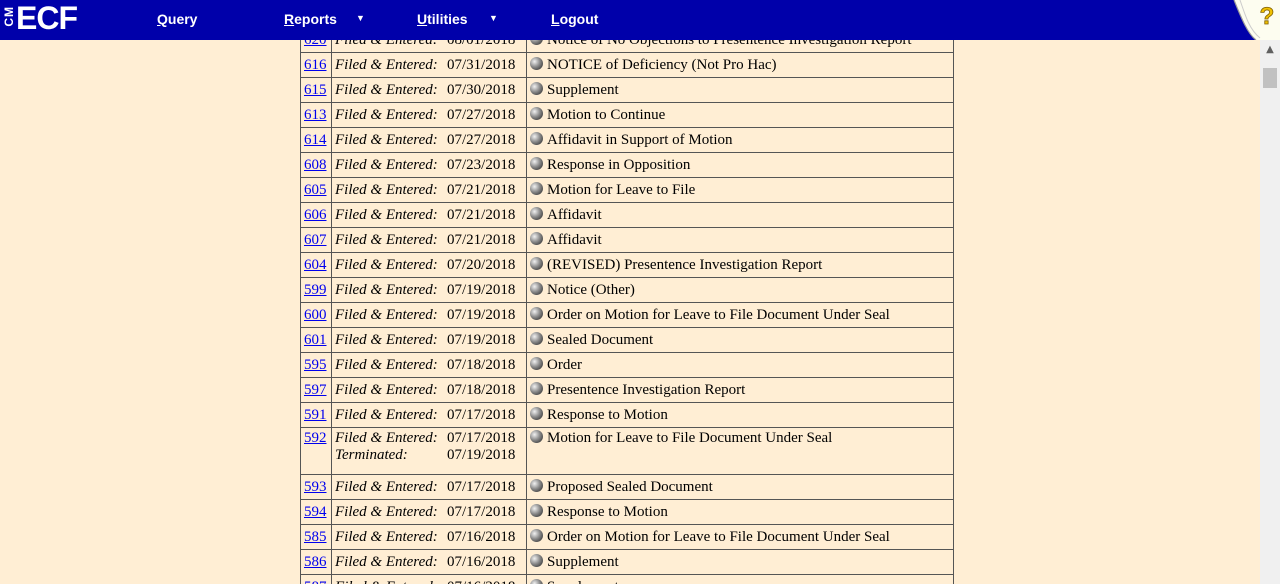  What do you see at coordinates (315, 365) in the screenshot?
I see `docket-number-link: 595` at bounding box center [315, 365].